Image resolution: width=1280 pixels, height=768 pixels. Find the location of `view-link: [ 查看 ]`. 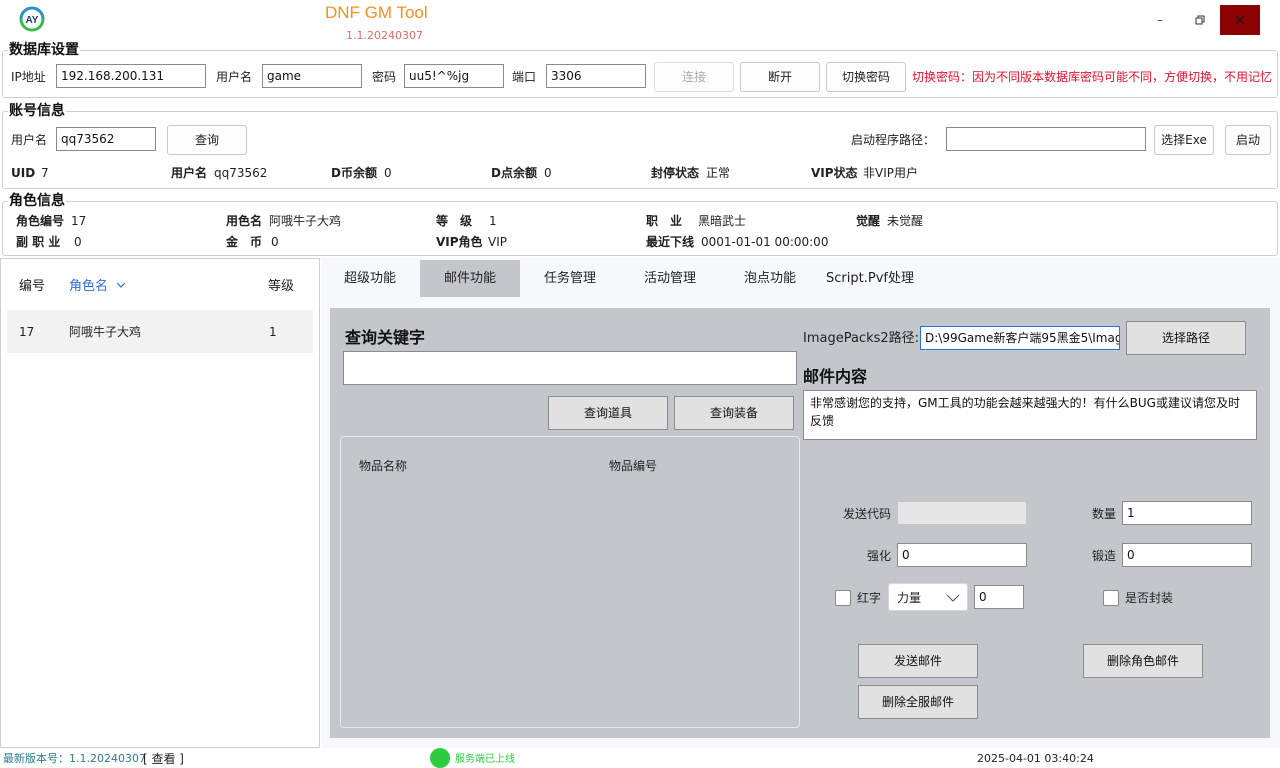

view-link: [ 查看 ] is located at coordinates (163, 759).